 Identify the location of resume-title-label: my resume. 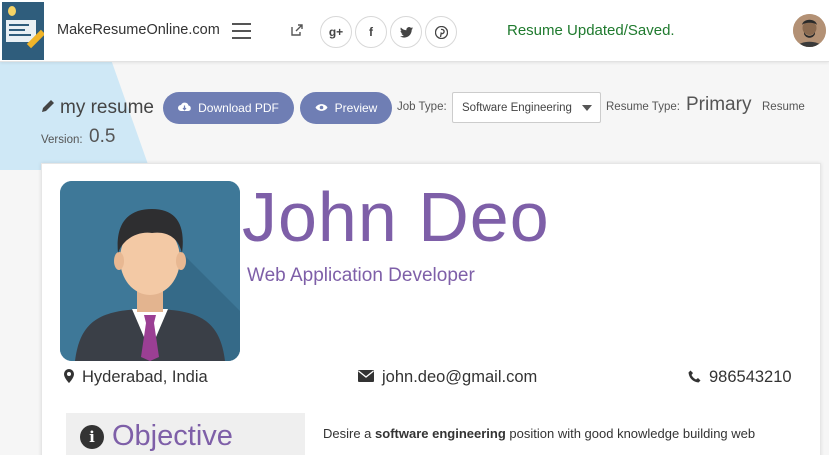
(107, 107).